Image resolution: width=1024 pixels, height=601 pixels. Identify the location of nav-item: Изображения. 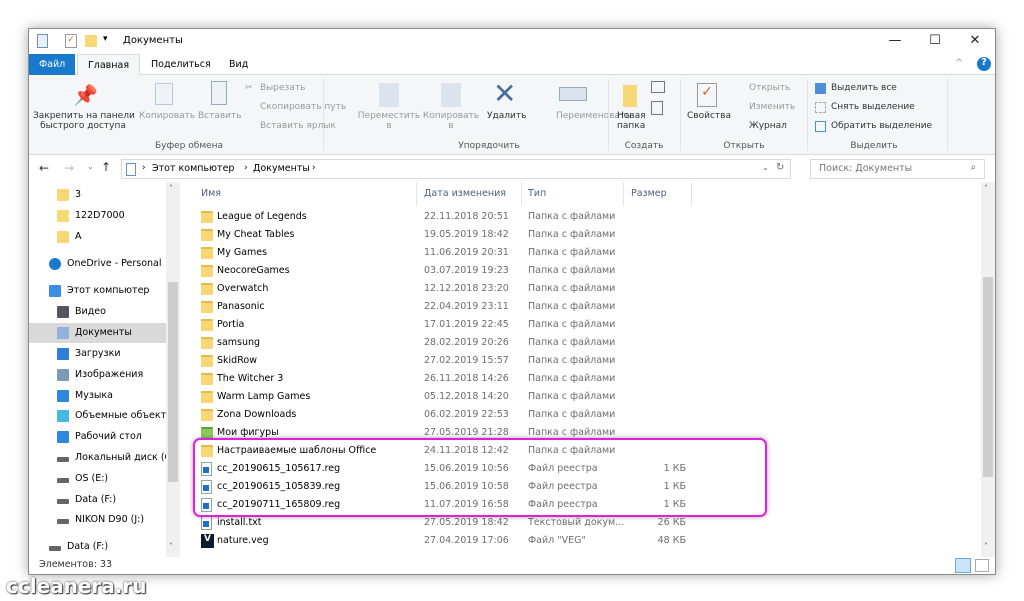
(97, 375).